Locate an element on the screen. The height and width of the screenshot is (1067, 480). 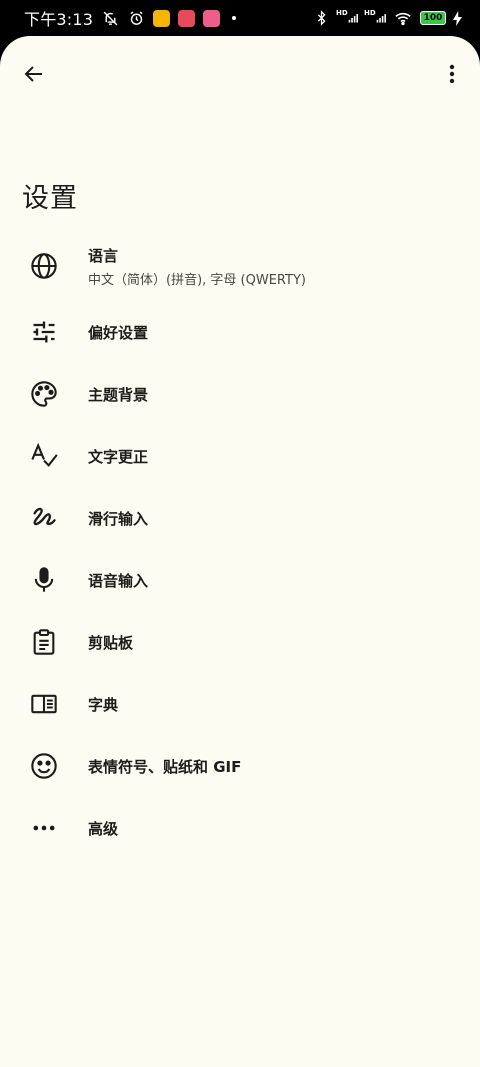
battery-indicator: 100 is located at coordinates (433, 18).